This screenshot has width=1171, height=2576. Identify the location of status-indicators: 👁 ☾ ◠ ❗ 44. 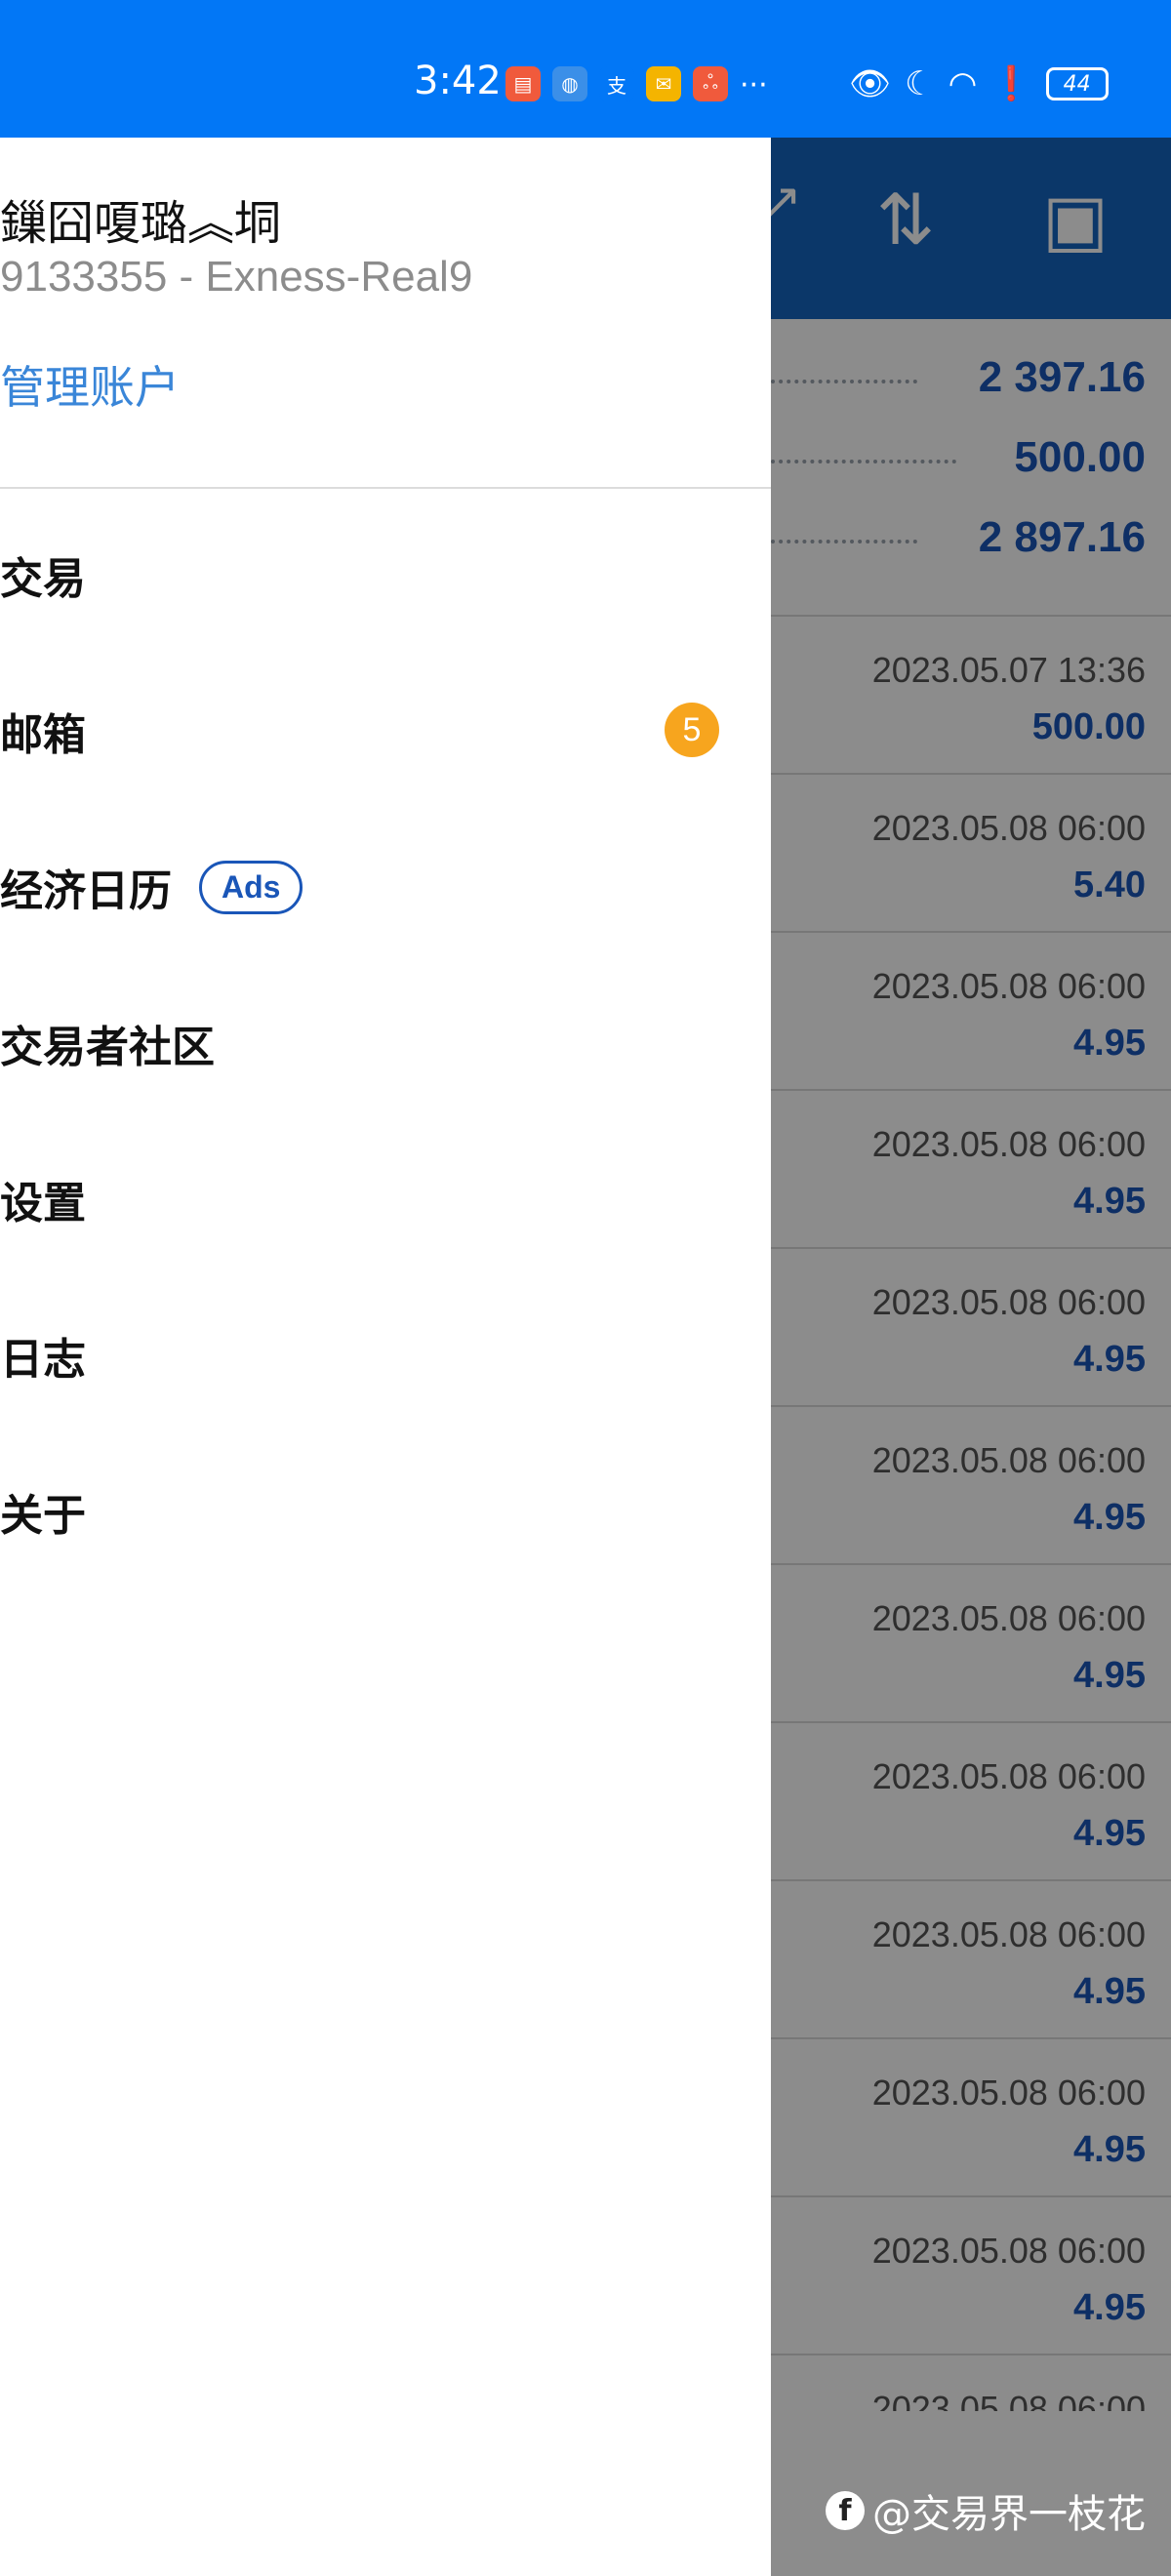
(979, 83).